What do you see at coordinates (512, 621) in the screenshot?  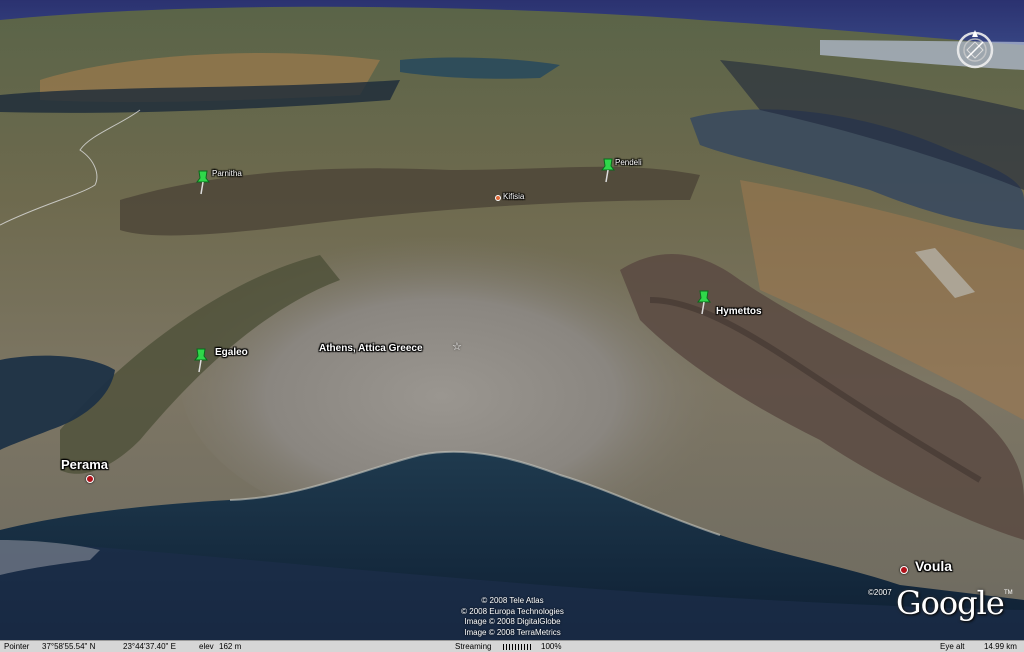 I see `attribution-line: Image © 2008 DigitalGlobe` at bounding box center [512, 621].